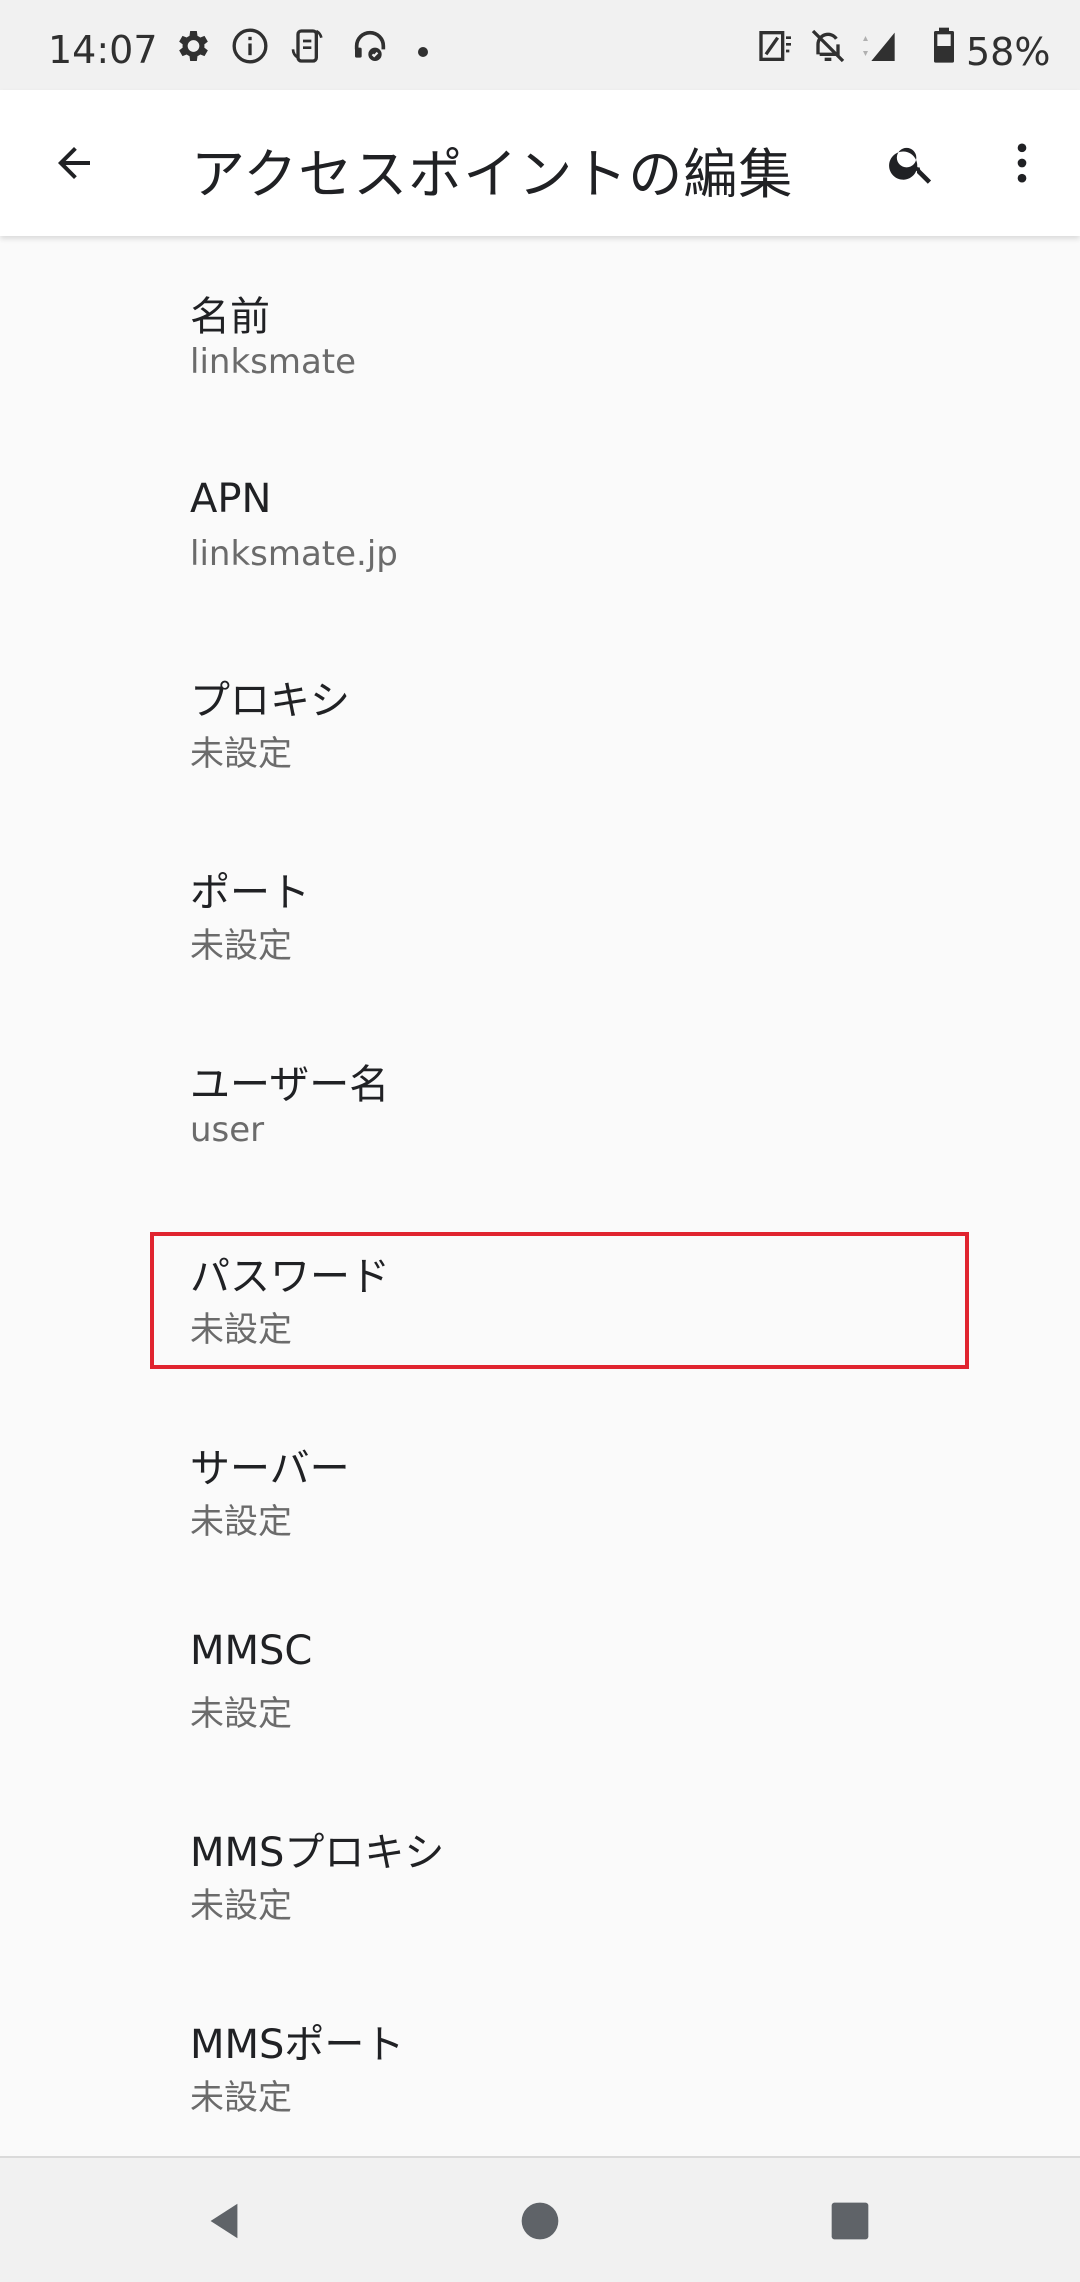 The image size is (1080, 2282). What do you see at coordinates (540, 524) in the screenshot?
I see `setting-apn: APN linksmate.jp` at bounding box center [540, 524].